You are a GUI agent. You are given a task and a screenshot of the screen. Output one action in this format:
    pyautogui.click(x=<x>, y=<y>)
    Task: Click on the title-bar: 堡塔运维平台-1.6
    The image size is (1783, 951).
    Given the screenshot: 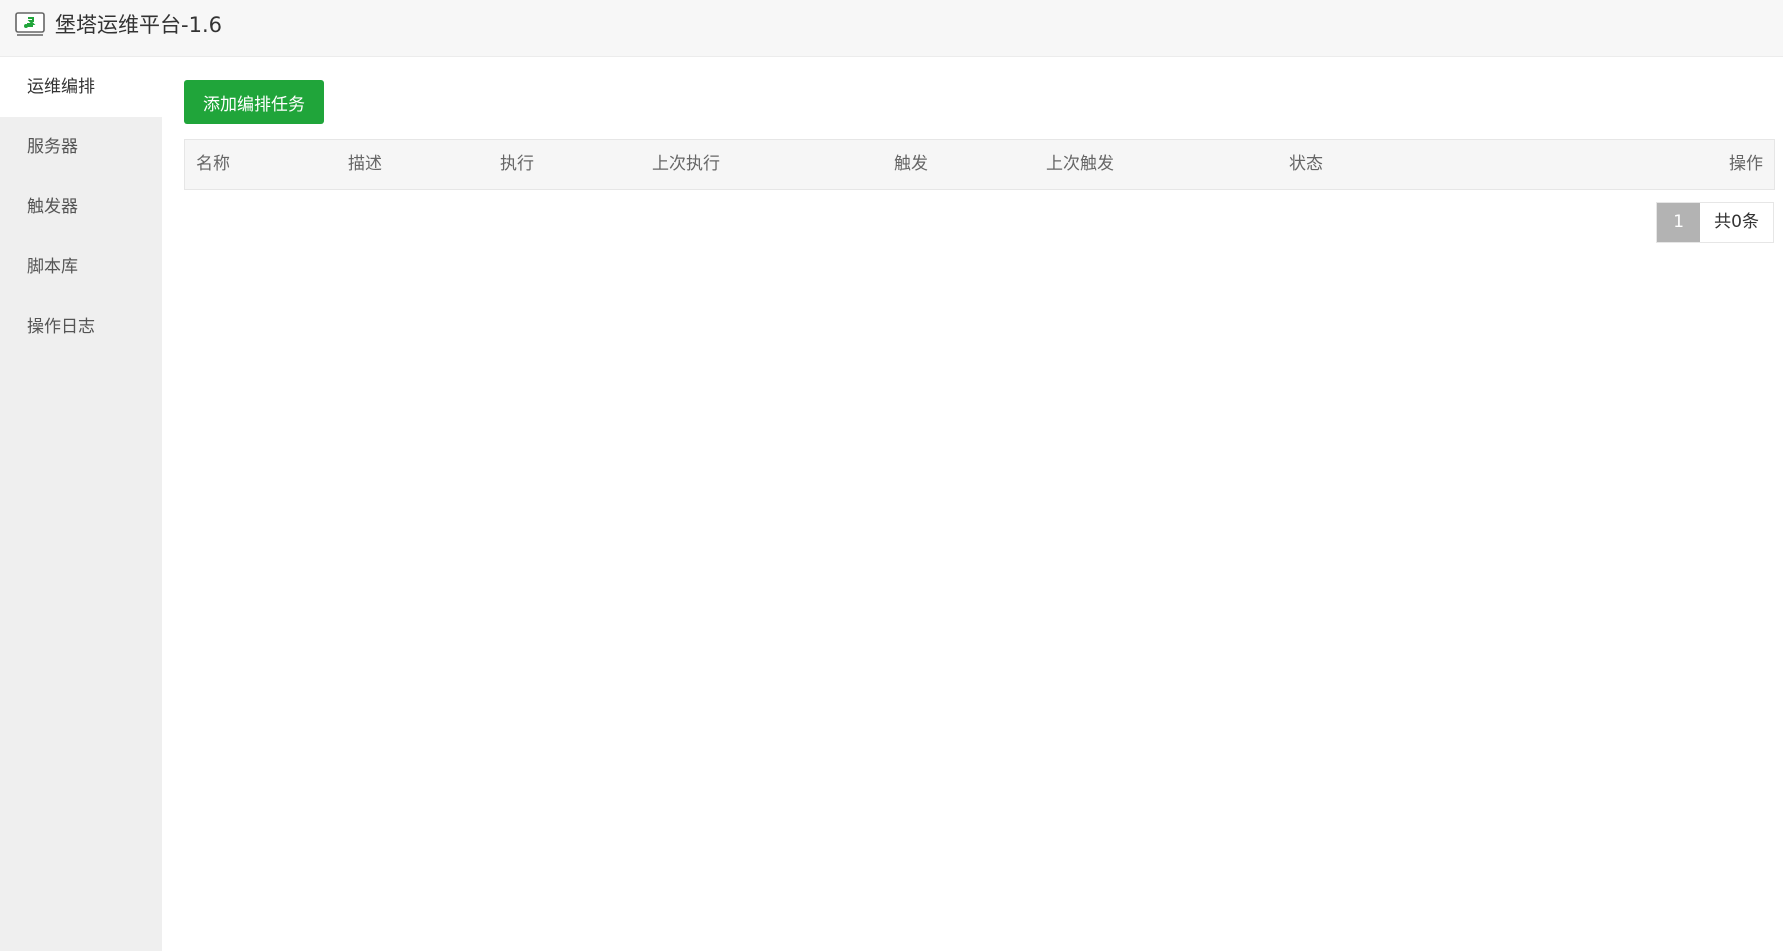 What is the action you would take?
    pyautogui.click(x=891, y=28)
    